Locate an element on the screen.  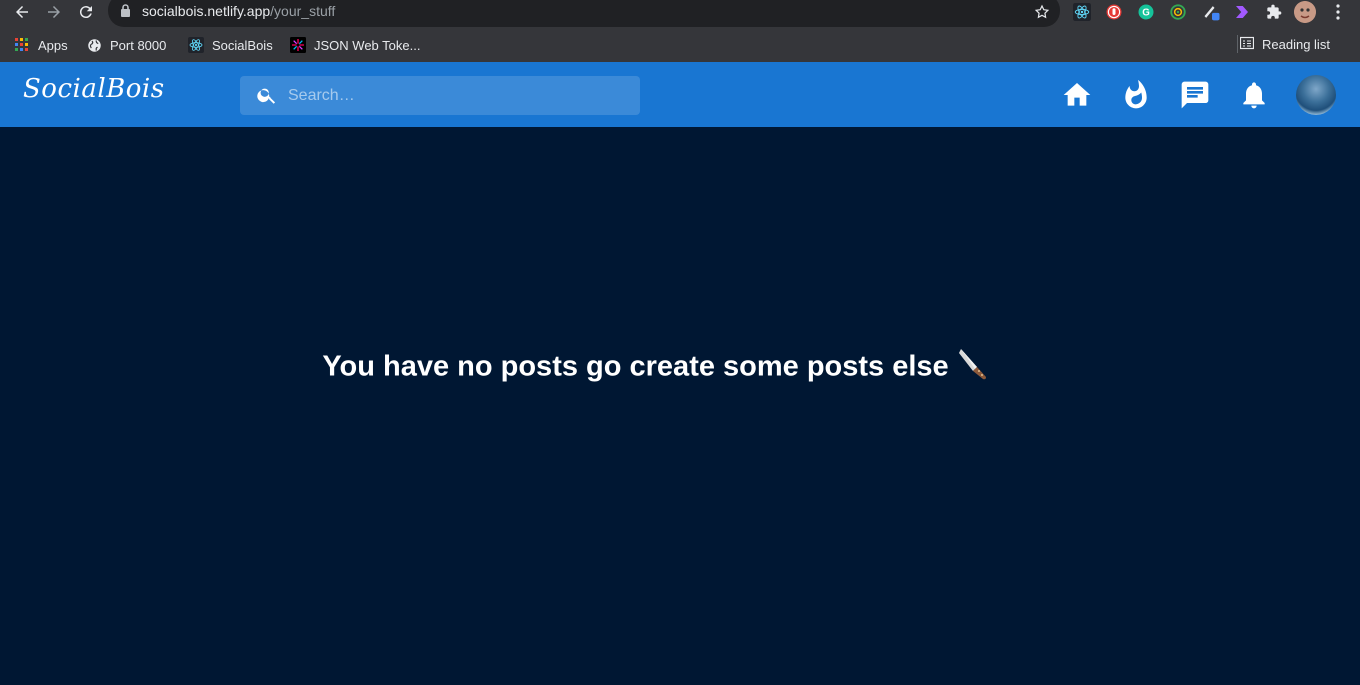
globe-icon is located at coordinates (94, 45).